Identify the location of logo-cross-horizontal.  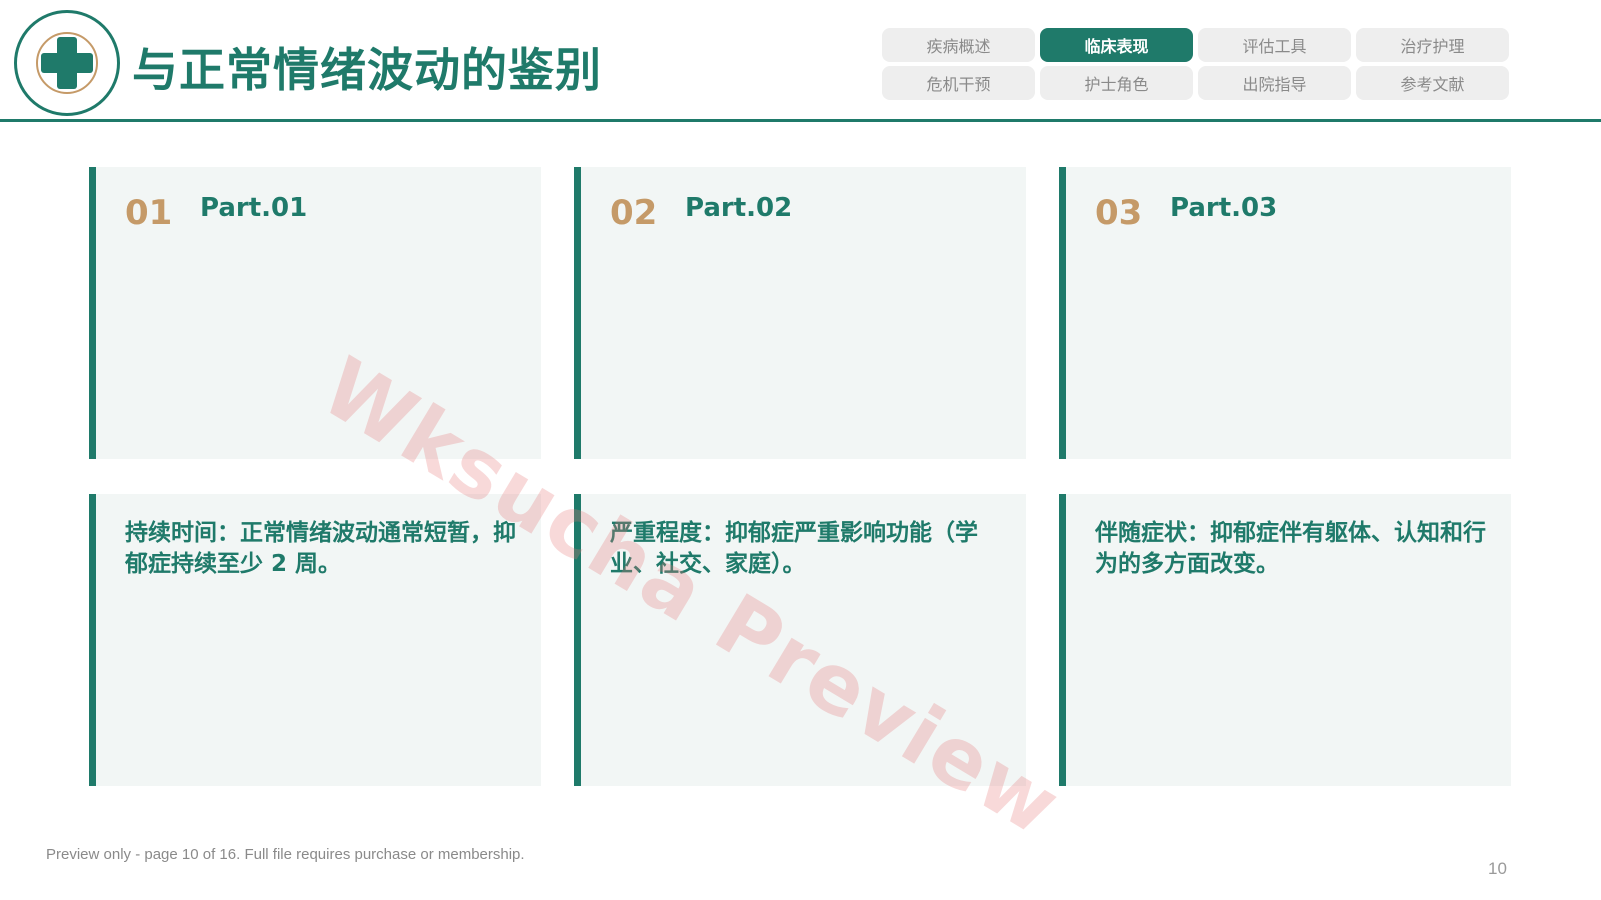
(67, 63).